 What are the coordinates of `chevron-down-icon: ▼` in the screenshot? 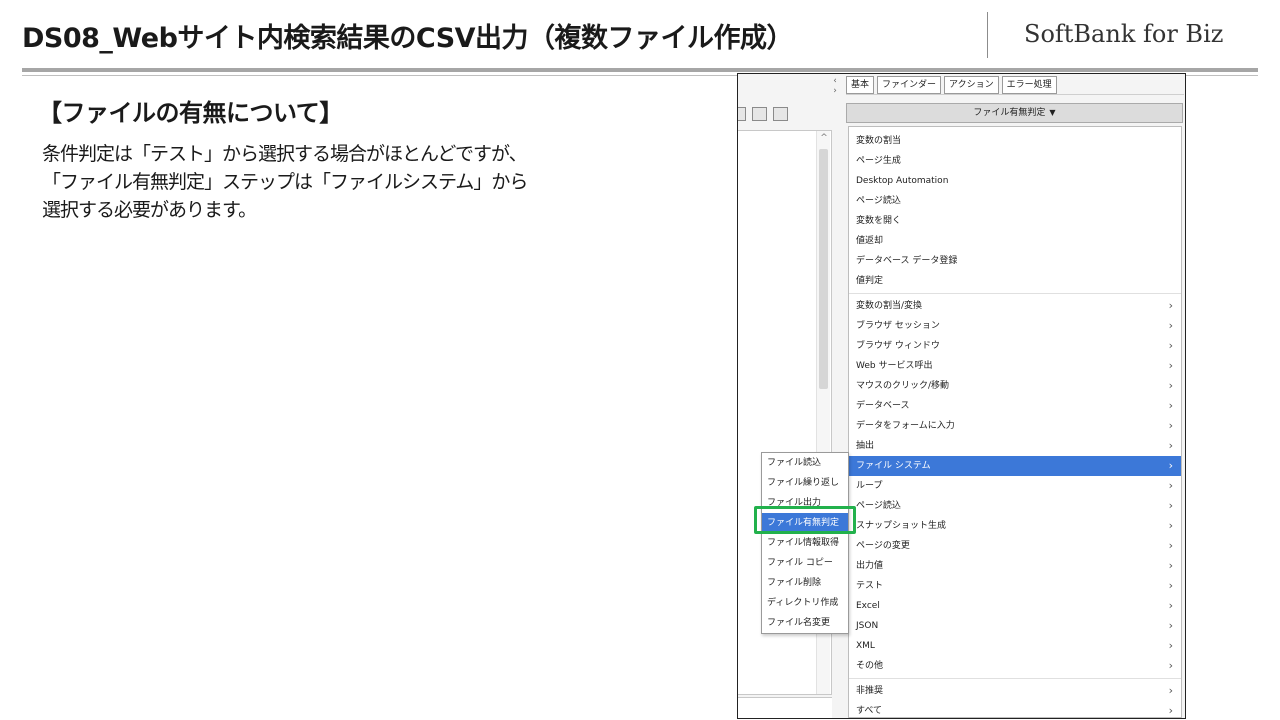 It's located at (1052, 112).